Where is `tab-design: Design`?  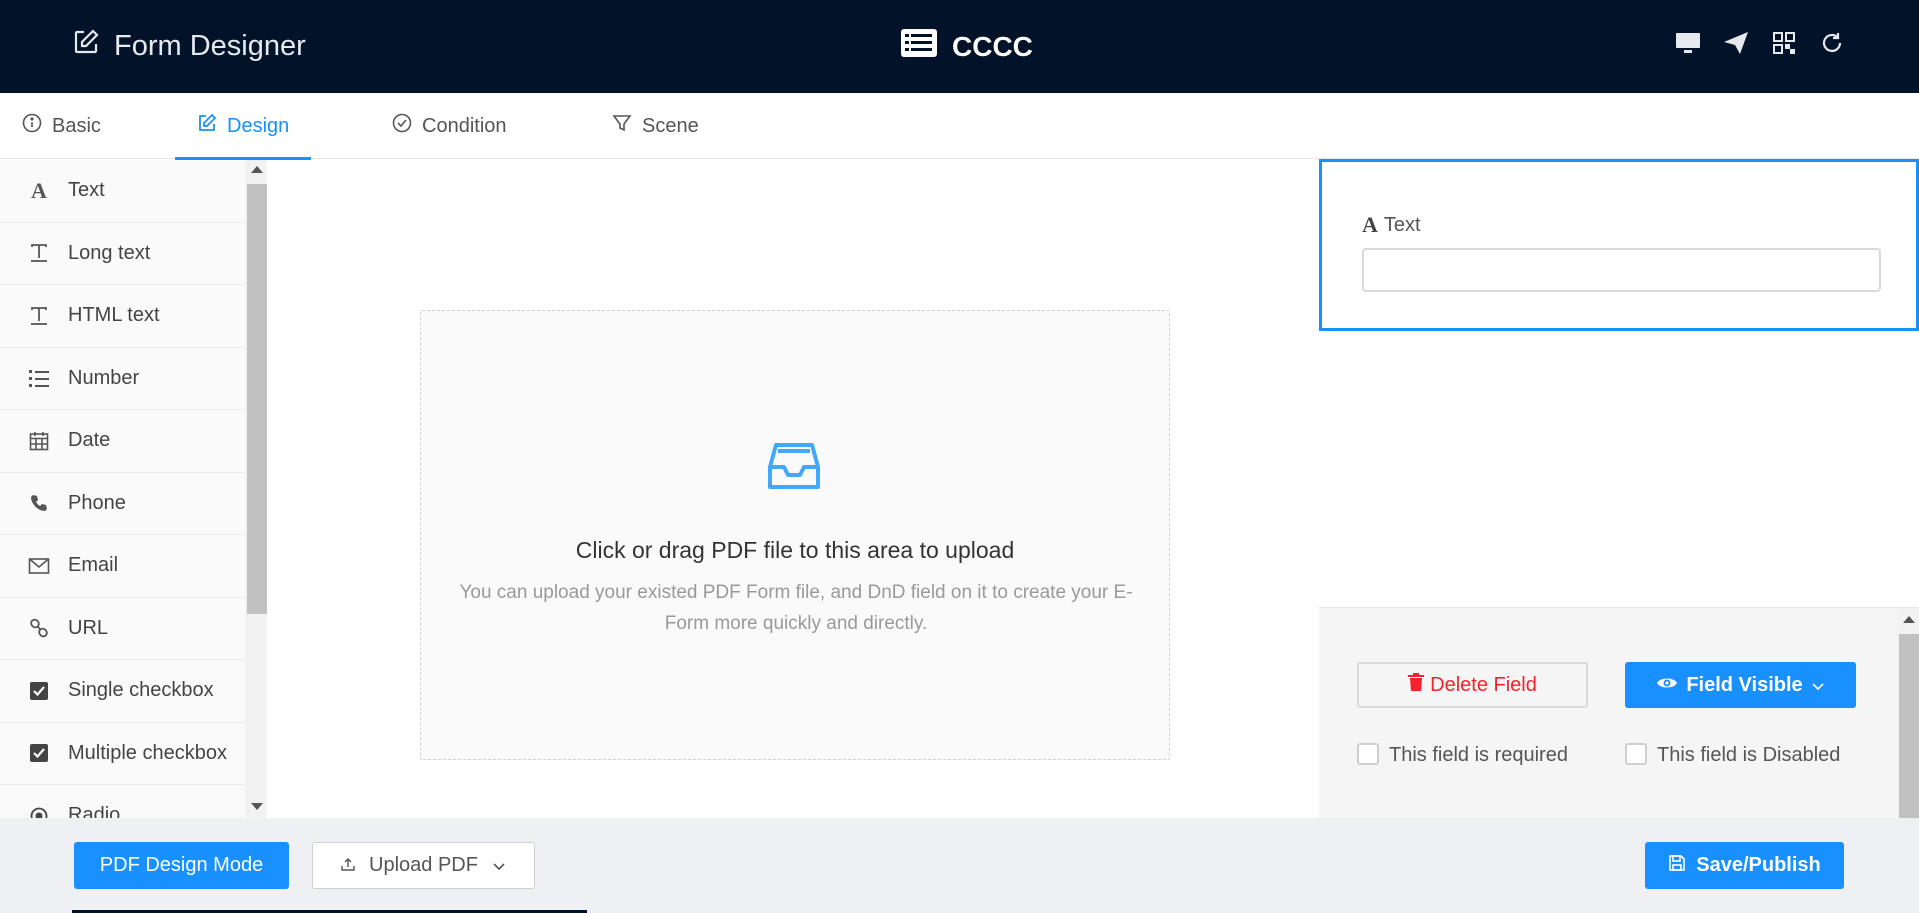
tab-design: Design is located at coordinates (243, 126).